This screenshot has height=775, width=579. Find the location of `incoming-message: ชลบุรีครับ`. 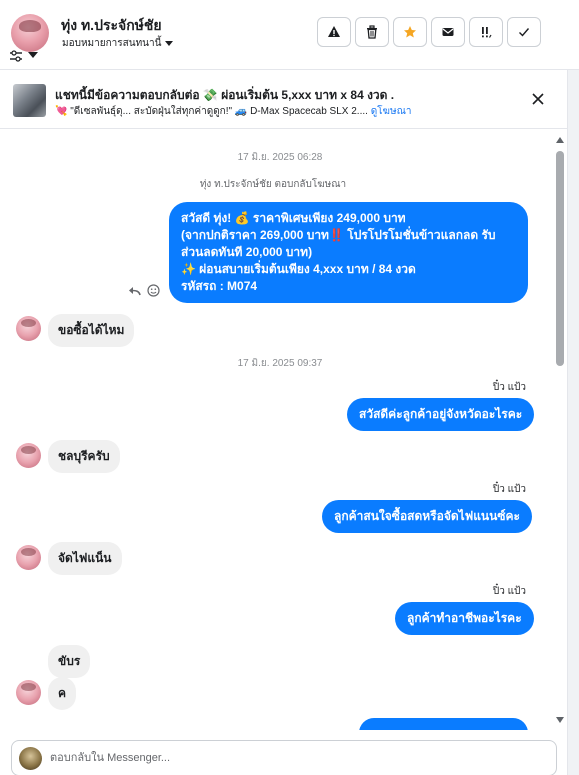

incoming-message: ชลบุรีครับ is located at coordinates (84, 456).